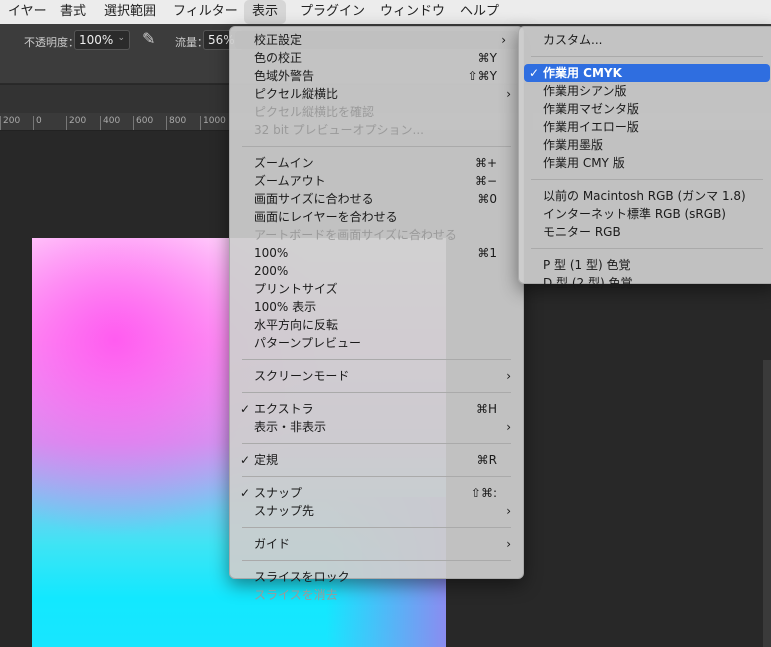 The height and width of the screenshot is (647, 771). I want to click on menubar-item: 書式, so click(73, 12).